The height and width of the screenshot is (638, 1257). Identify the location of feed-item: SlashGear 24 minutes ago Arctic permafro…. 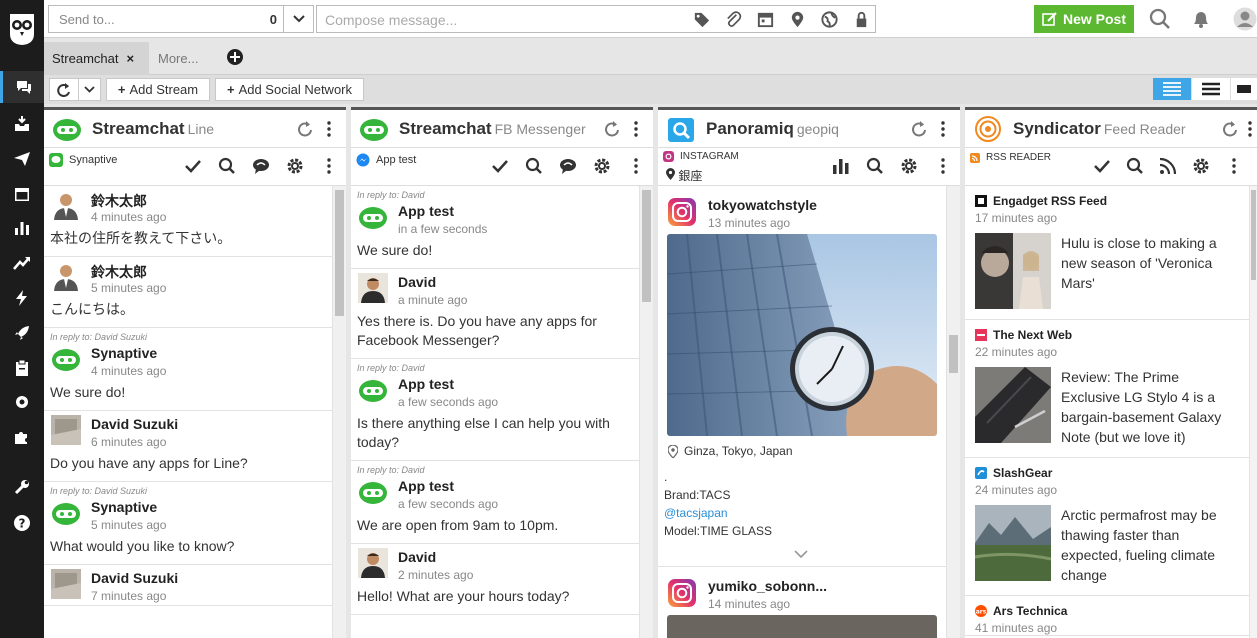
(1107, 527).